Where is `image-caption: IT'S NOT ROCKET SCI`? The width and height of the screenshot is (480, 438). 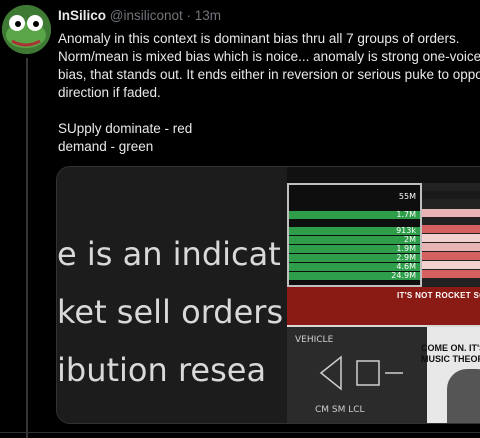
image-caption: IT'S NOT ROCKET SCI is located at coordinates (438, 295).